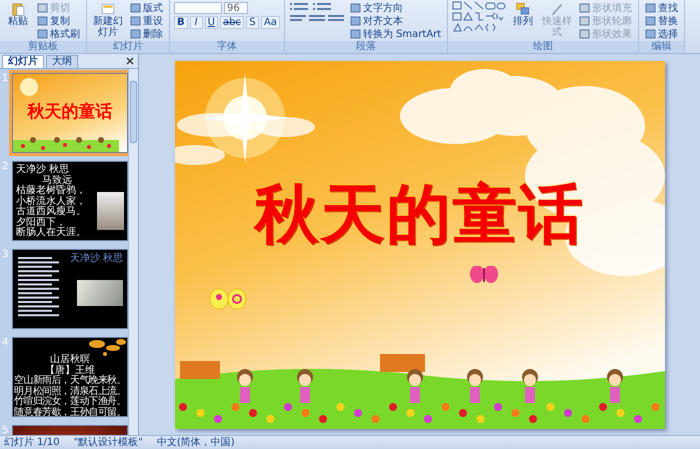  I want to click on thumbnail-text: 枯藤老树昏鸦，, so click(51, 191).